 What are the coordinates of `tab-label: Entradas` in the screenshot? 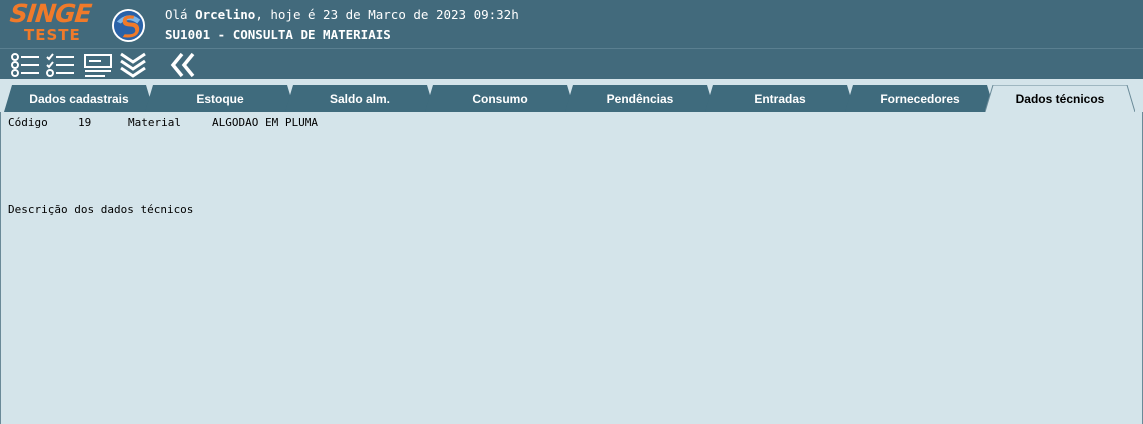 It's located at (780, 99).